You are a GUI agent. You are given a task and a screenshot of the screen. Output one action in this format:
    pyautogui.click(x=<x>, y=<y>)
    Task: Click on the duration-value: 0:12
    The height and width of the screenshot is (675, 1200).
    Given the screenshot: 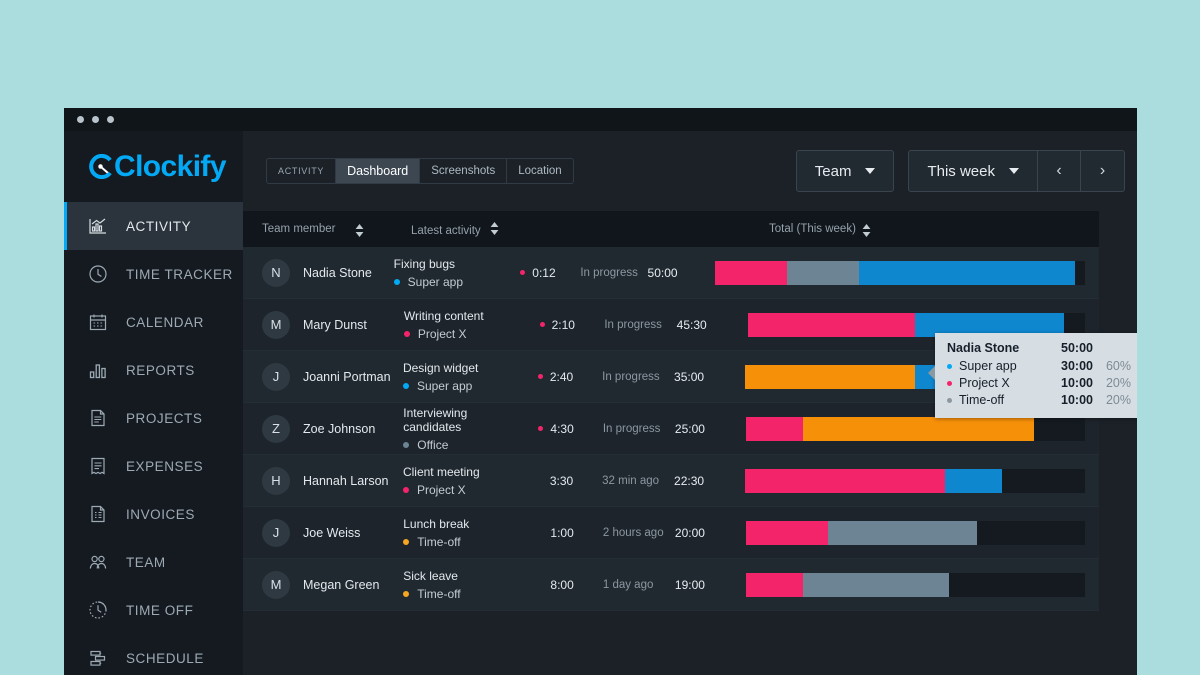 What is the action you would take?
    pyautogui.click(x=544, y=272)
    